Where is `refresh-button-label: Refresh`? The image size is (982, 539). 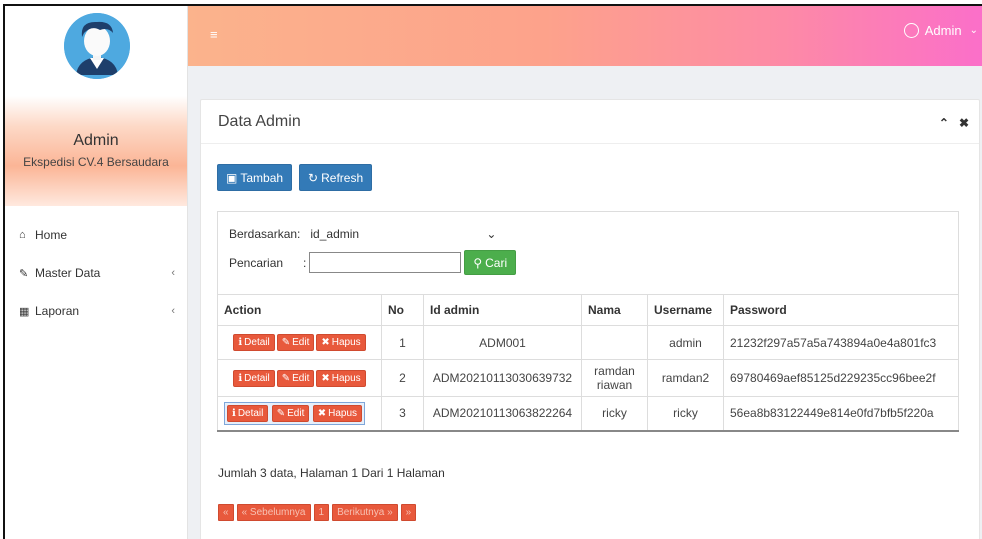 refresh-button-label: Refresh is located at coordinates (342, 177).